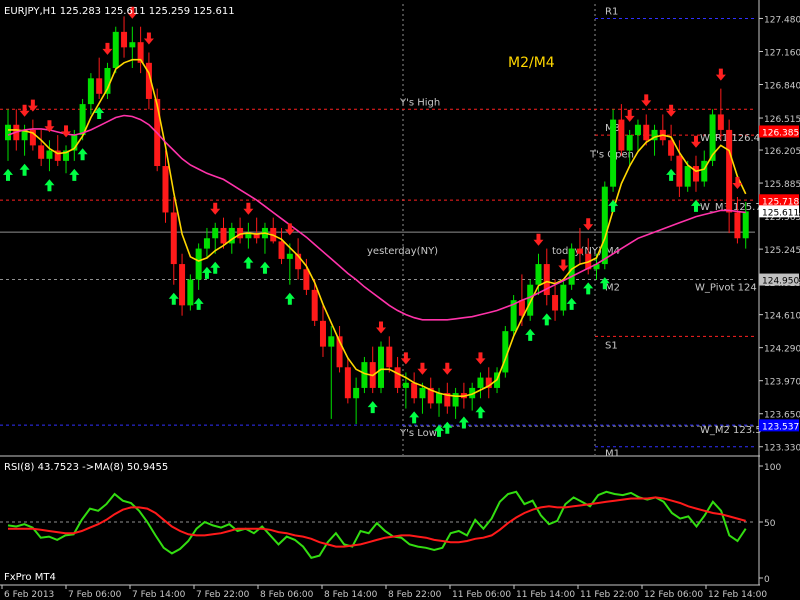 This screenshot has height=600, width=800. What do you see at coordinates (223, 595) in the screenshot?
I see `time-tick-label-3: 7 Feb 22:00` at bounding box center [223, 595].